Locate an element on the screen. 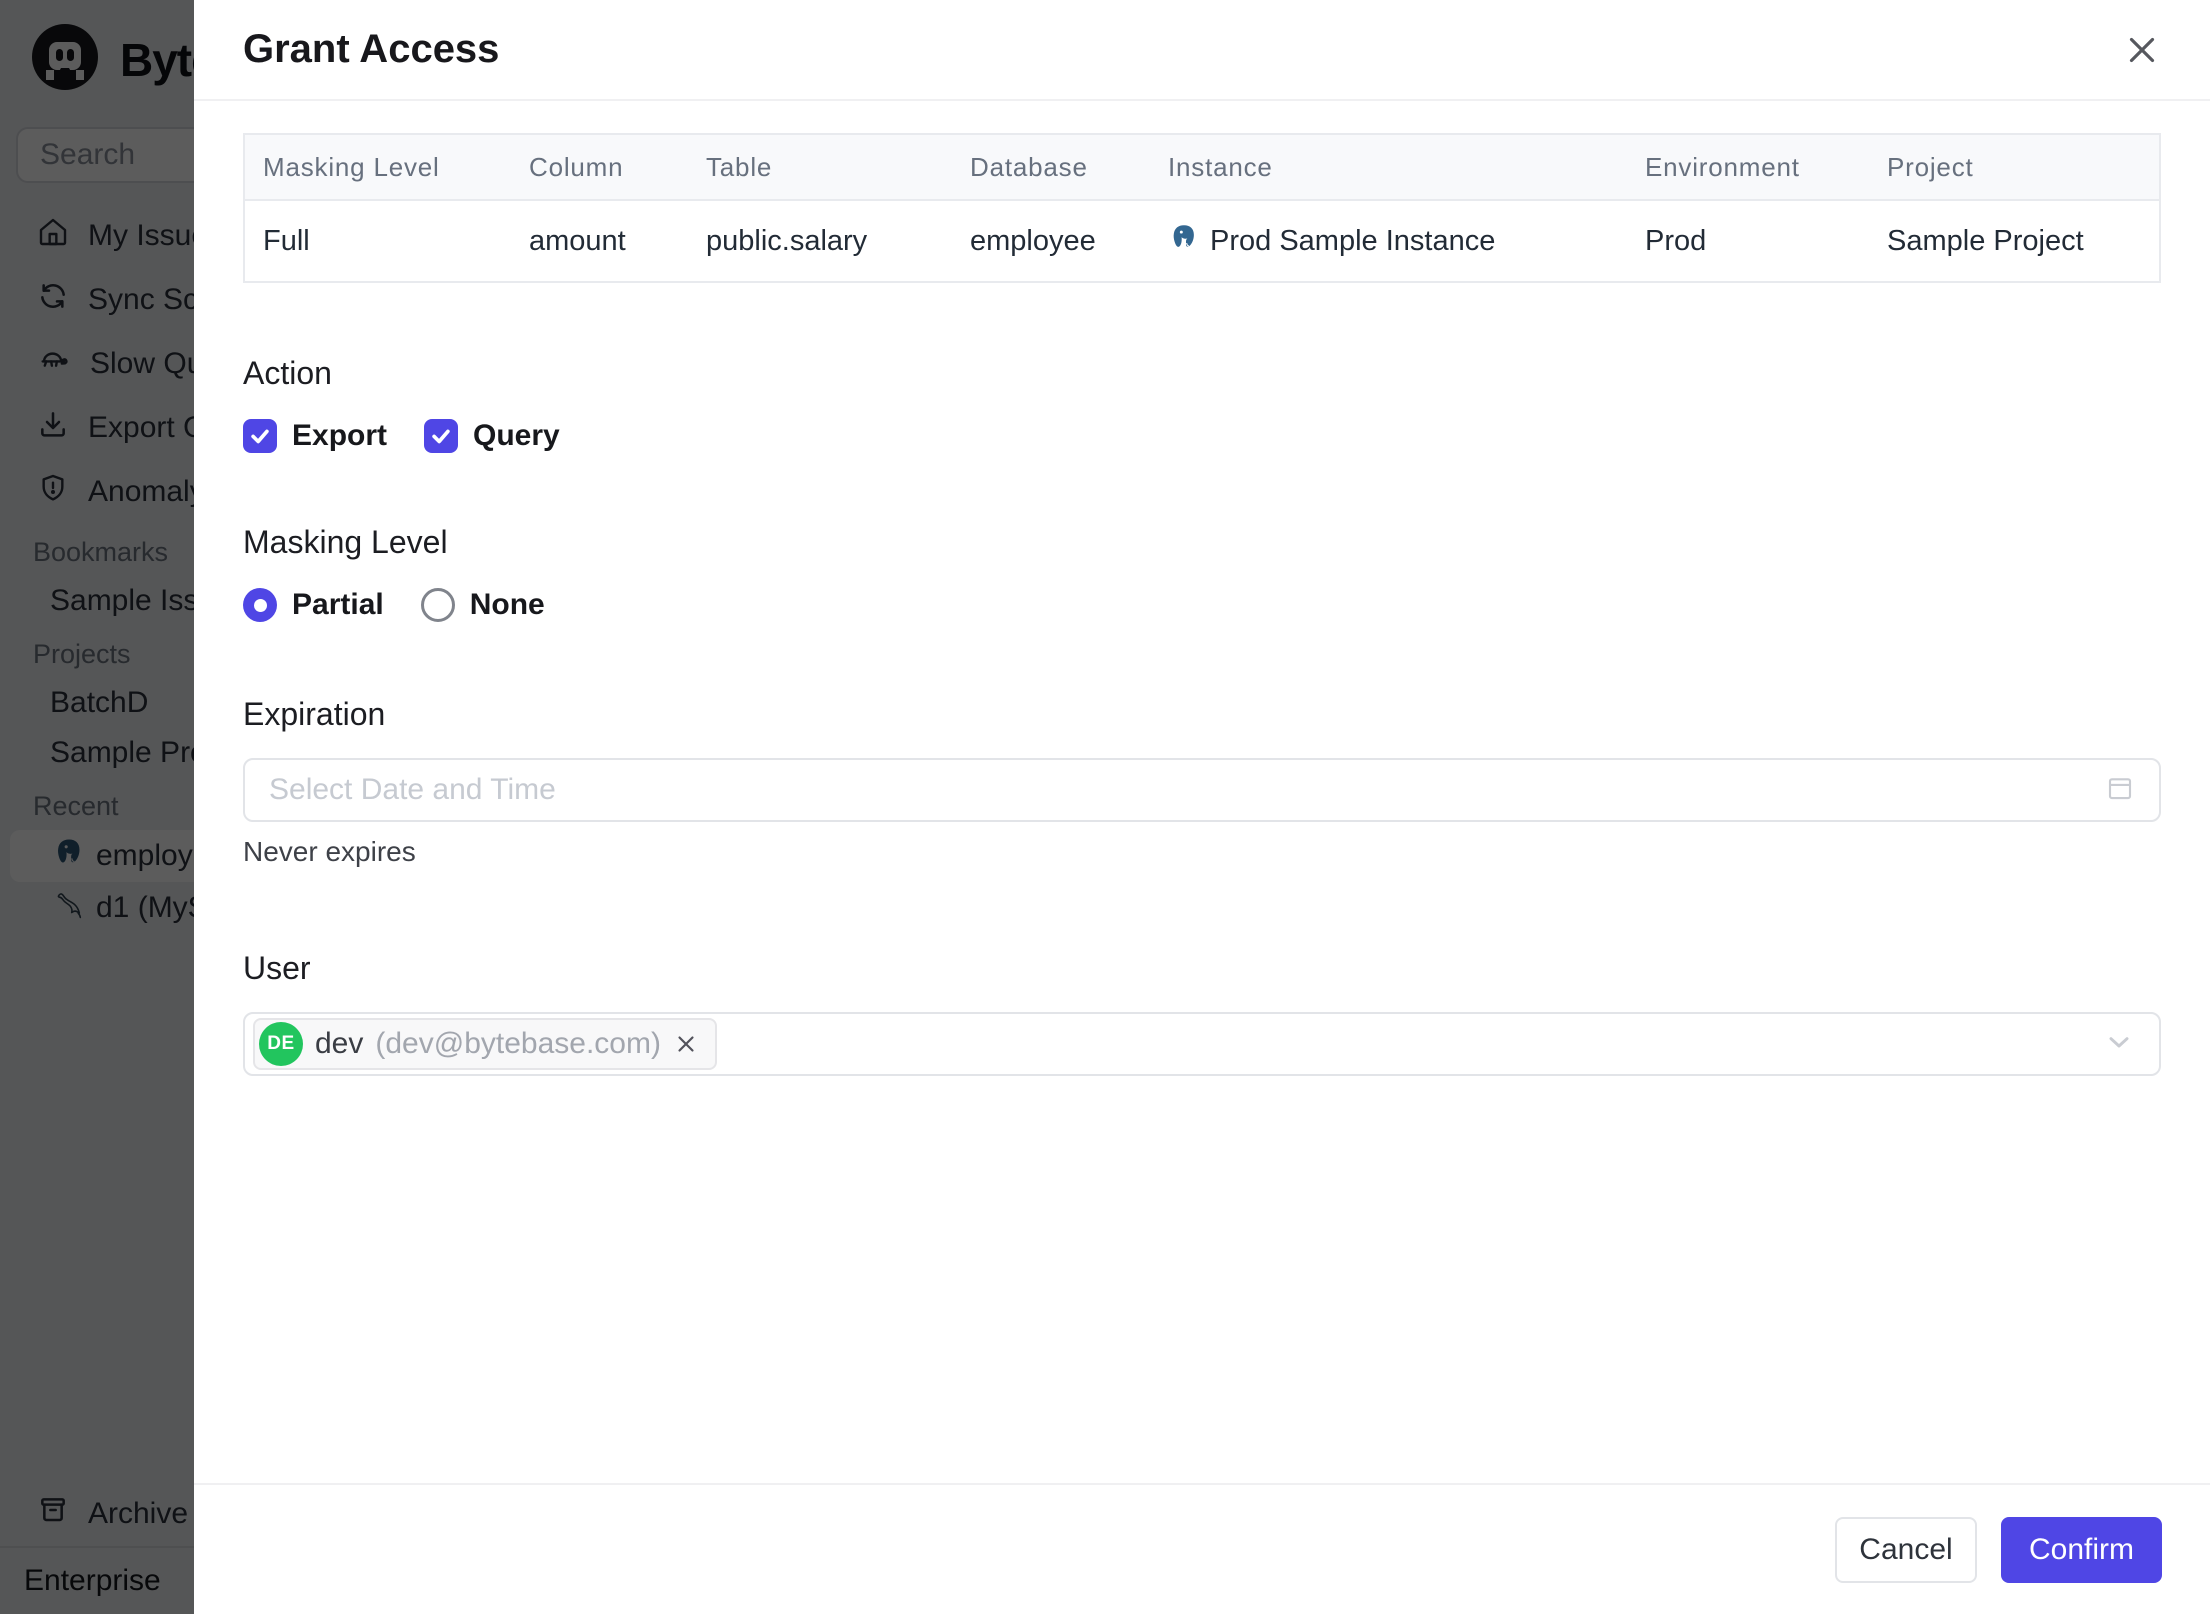  action-heading: Action is located at coordinates (287, 372).